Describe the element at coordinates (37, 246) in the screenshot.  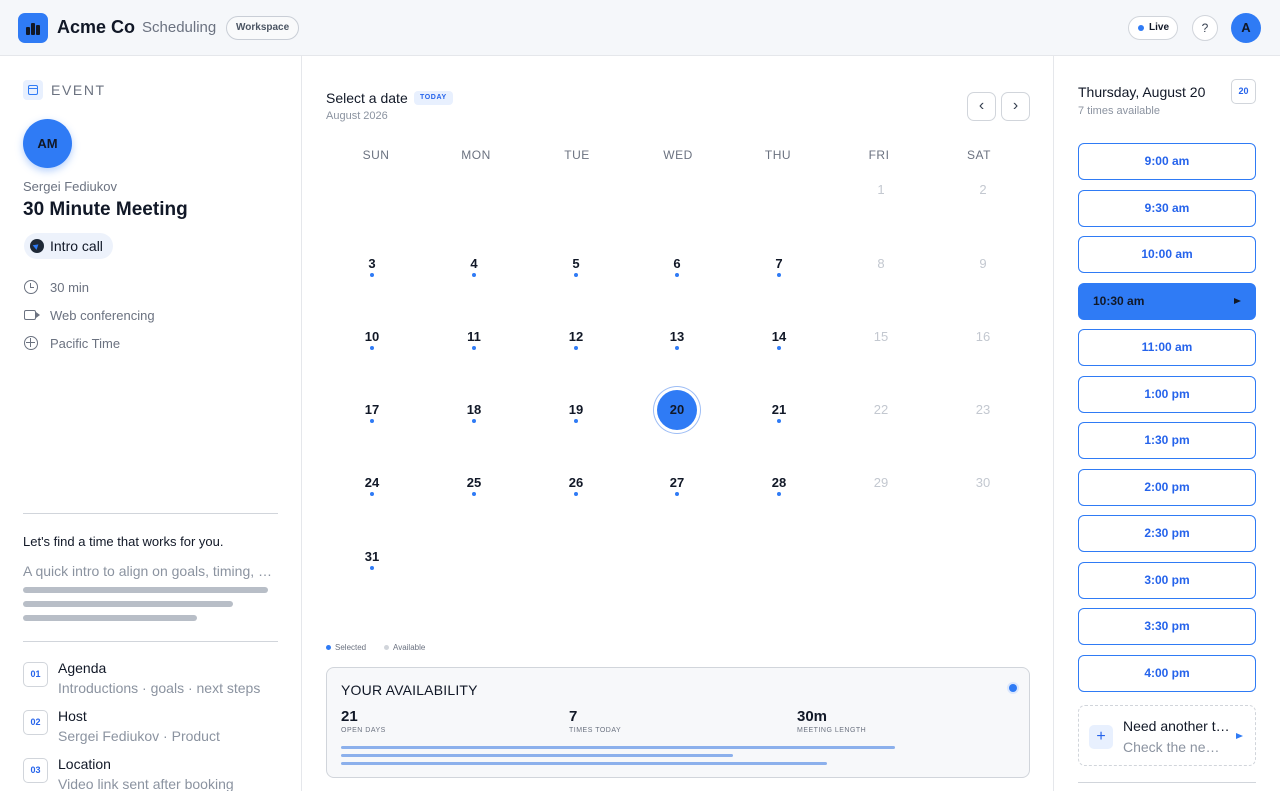
I see `send-icon` at that location.